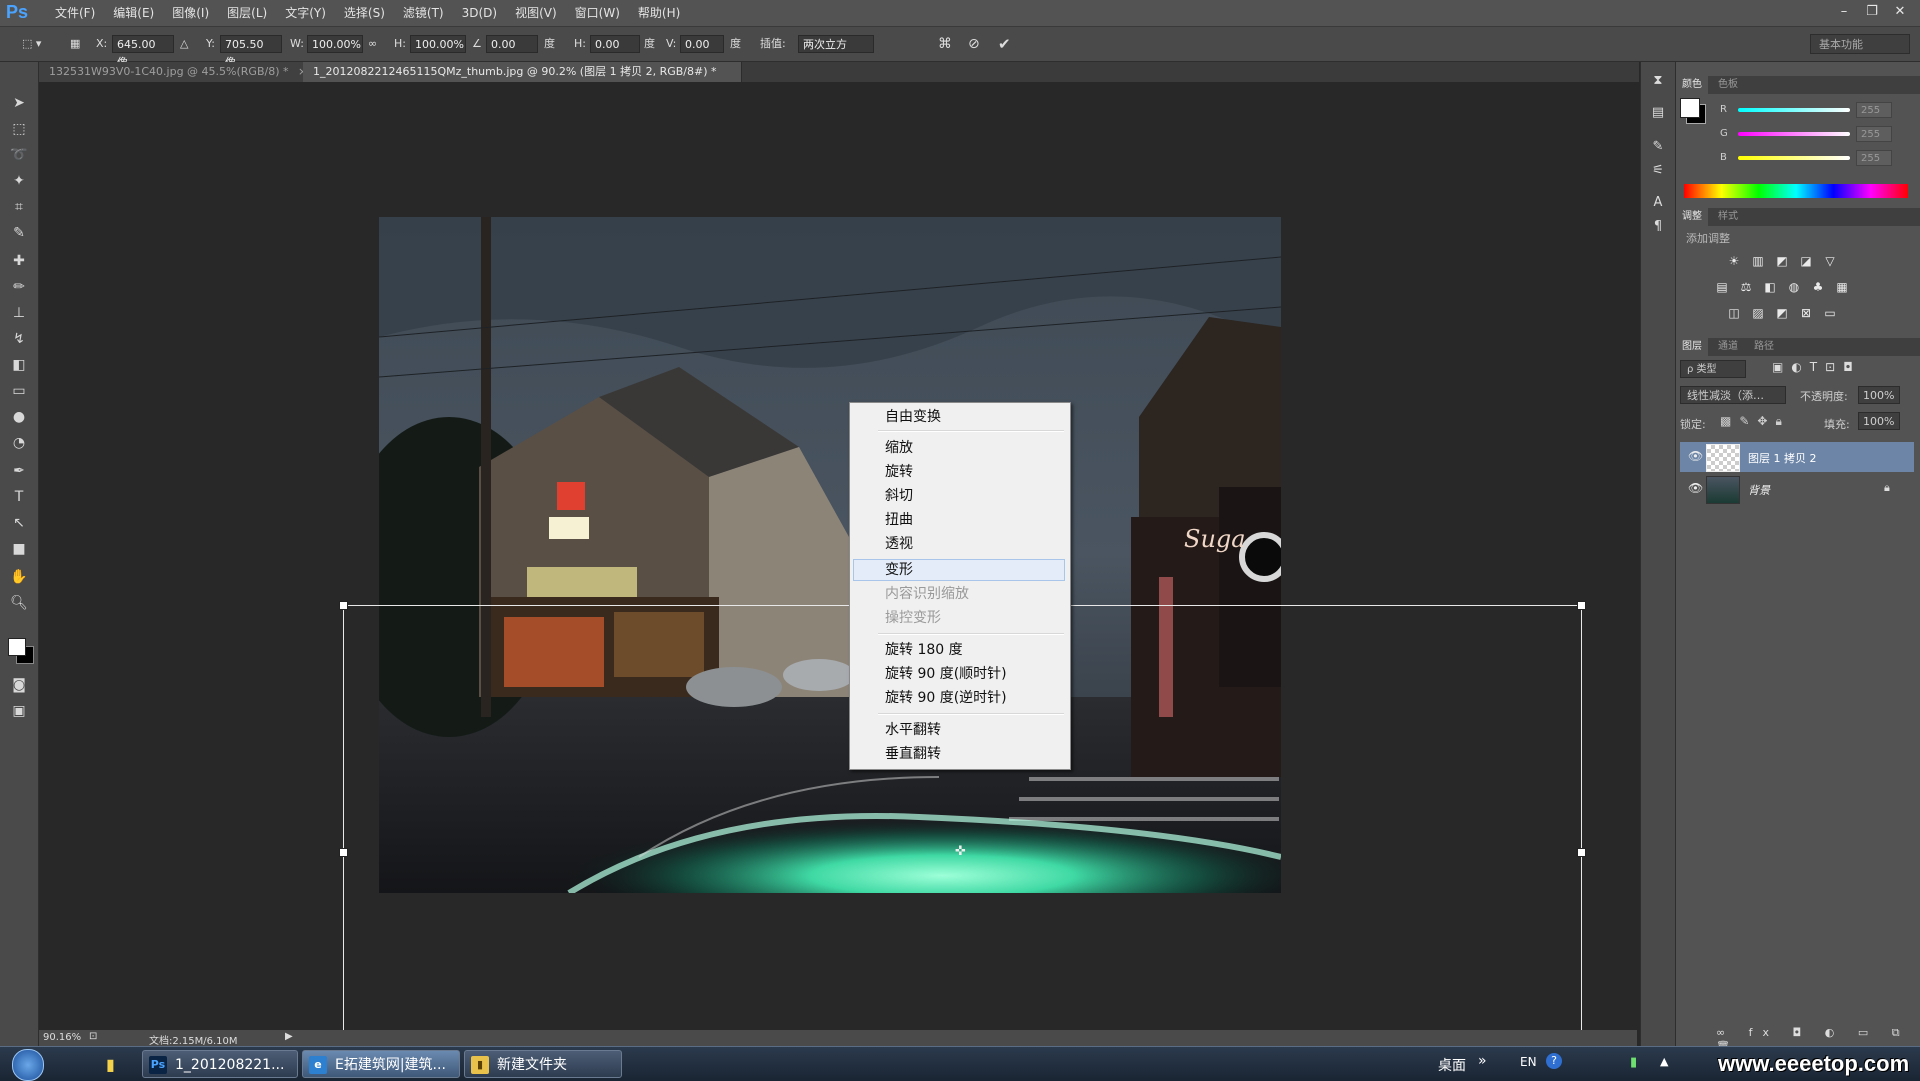 Image resolution: width=1920 pixels, height=1081 pixels. I want to click on tab-color: 颜色, so click(1692, 85).